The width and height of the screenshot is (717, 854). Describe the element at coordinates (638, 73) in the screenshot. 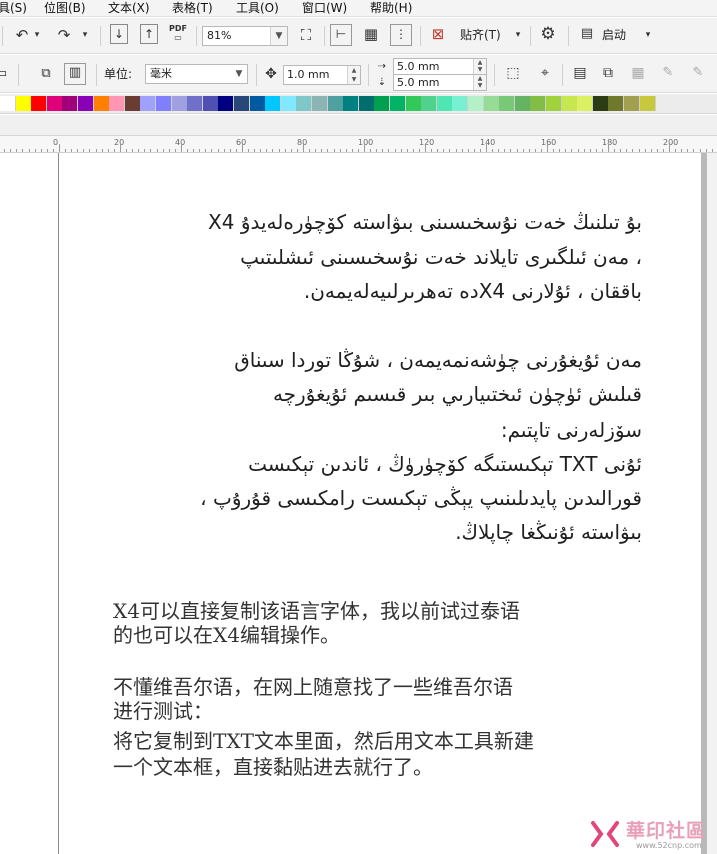

I see `group-icon: ▦` at that location.